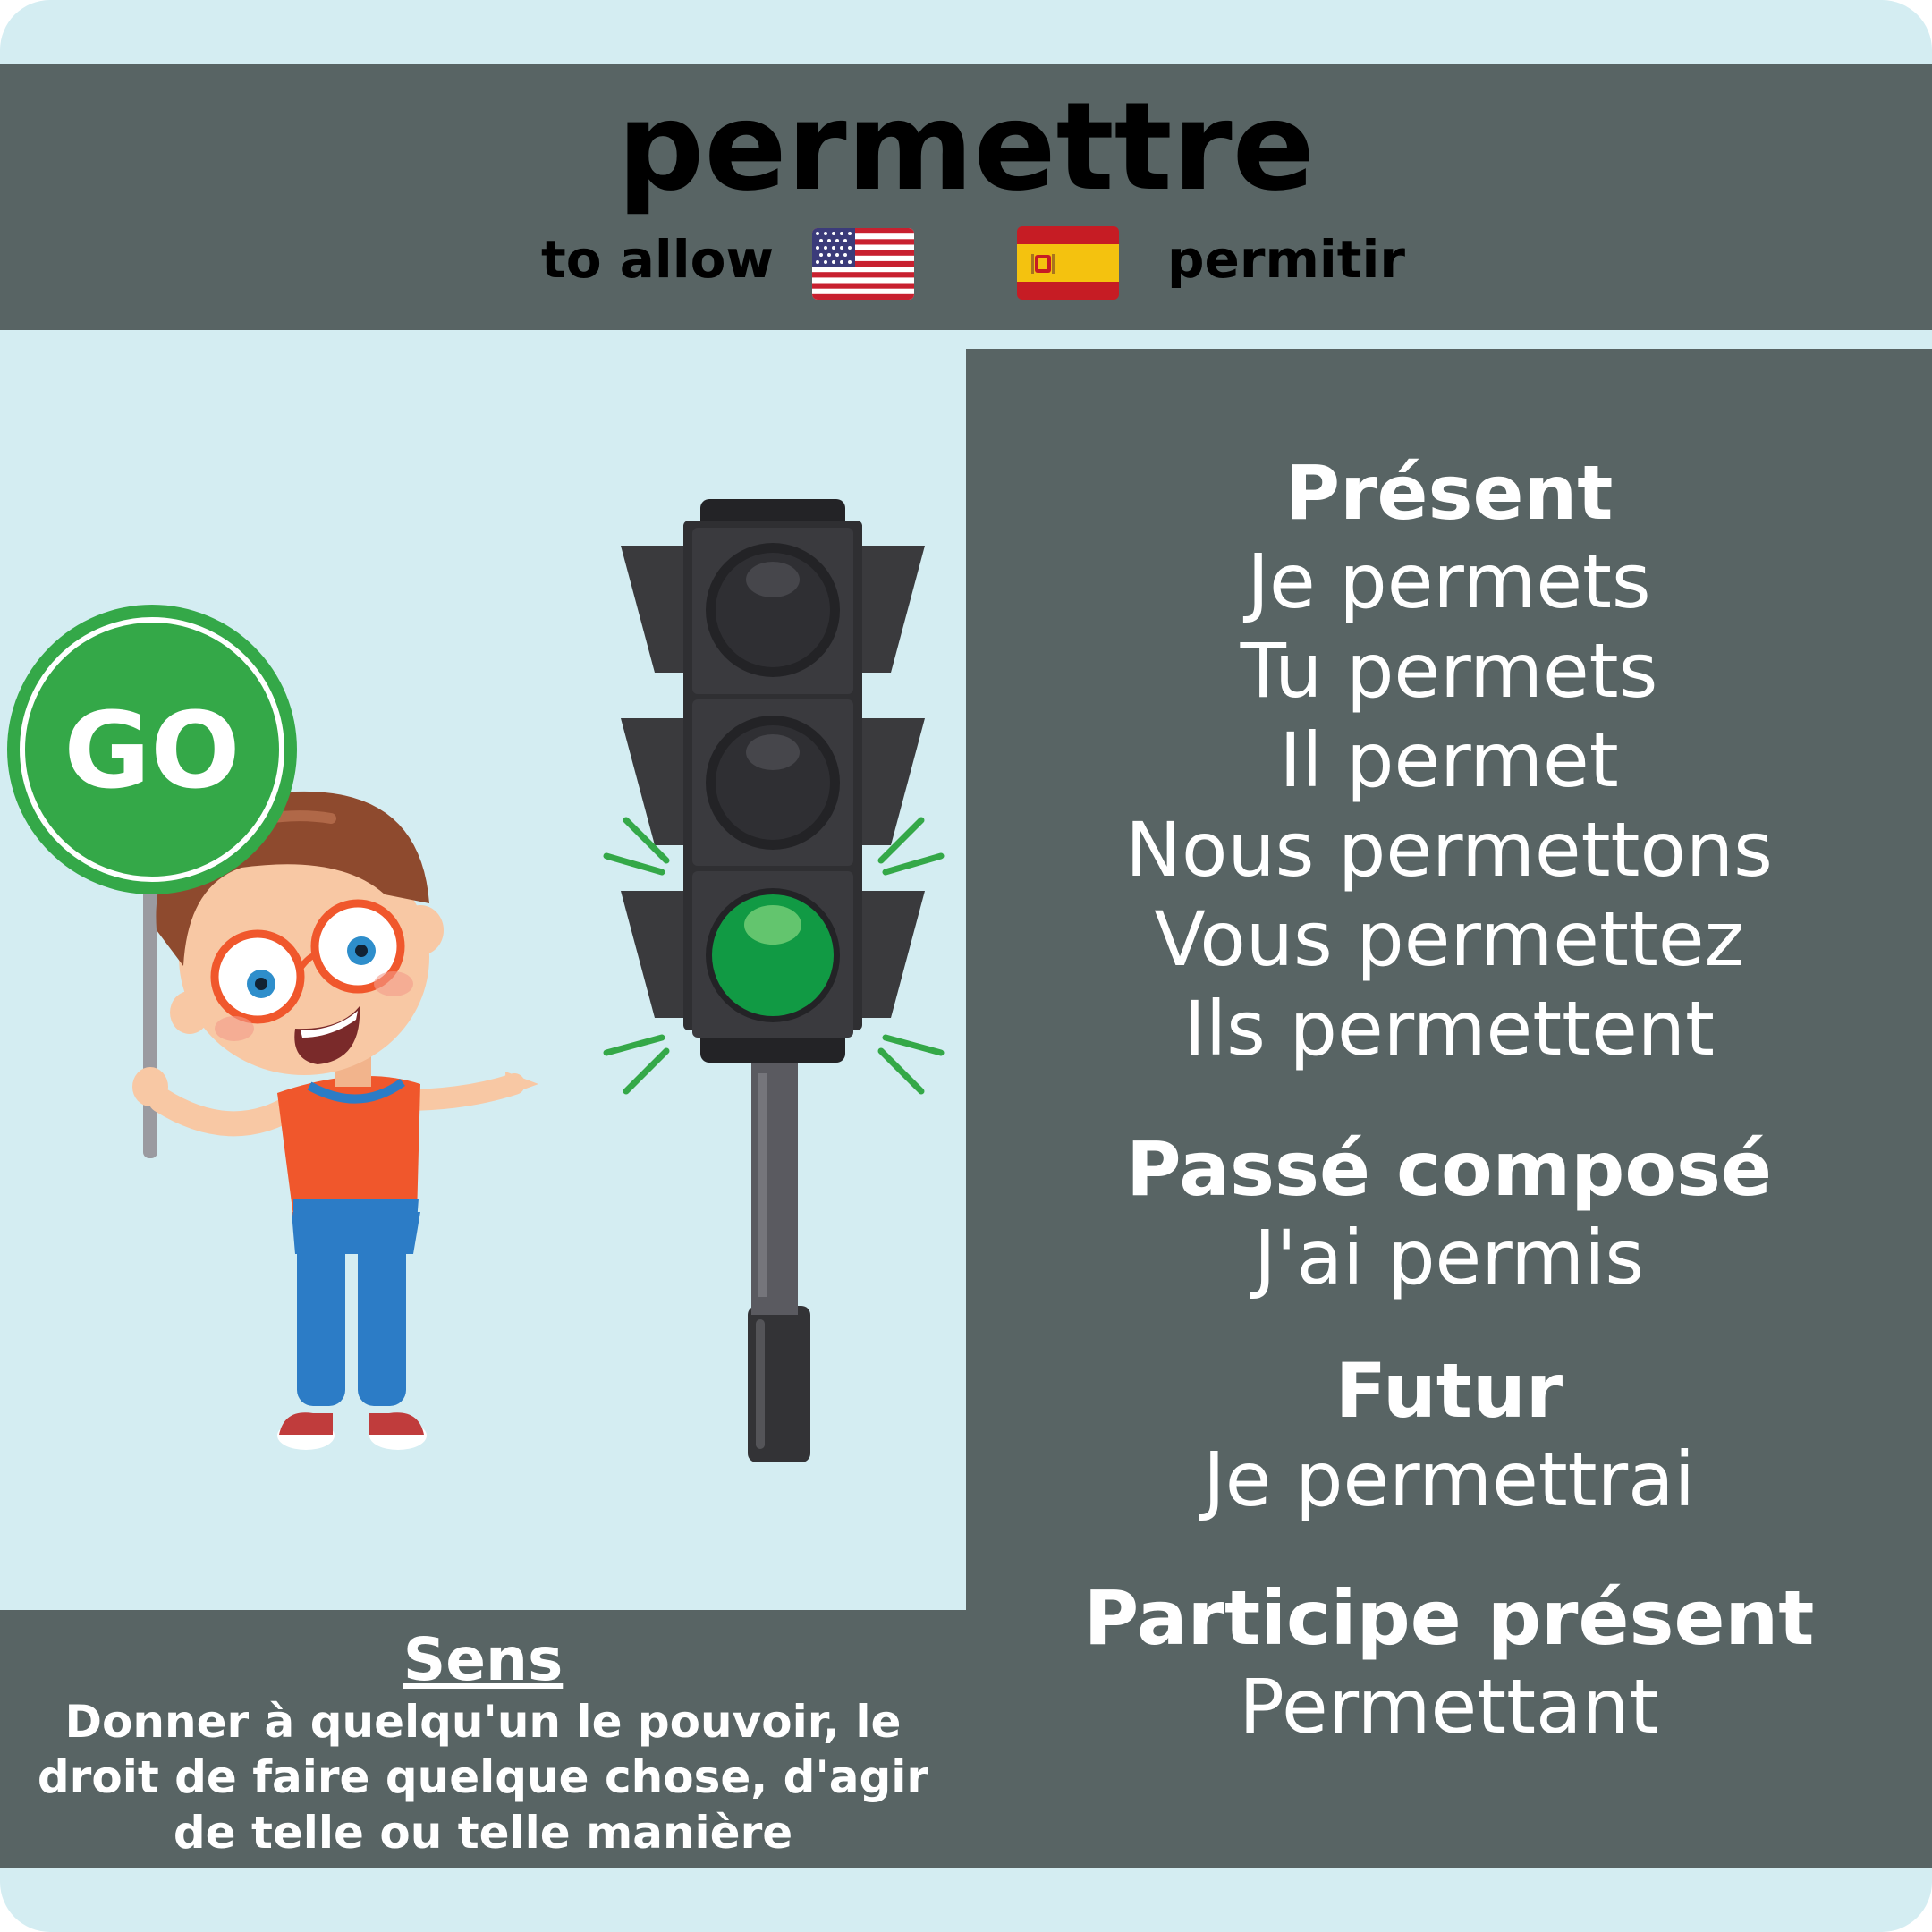  What do you see at coordinates (1449, 1479) in the screenshot?
I see `conj-line: Je permettrai` at bounding box center [1449, 1479].